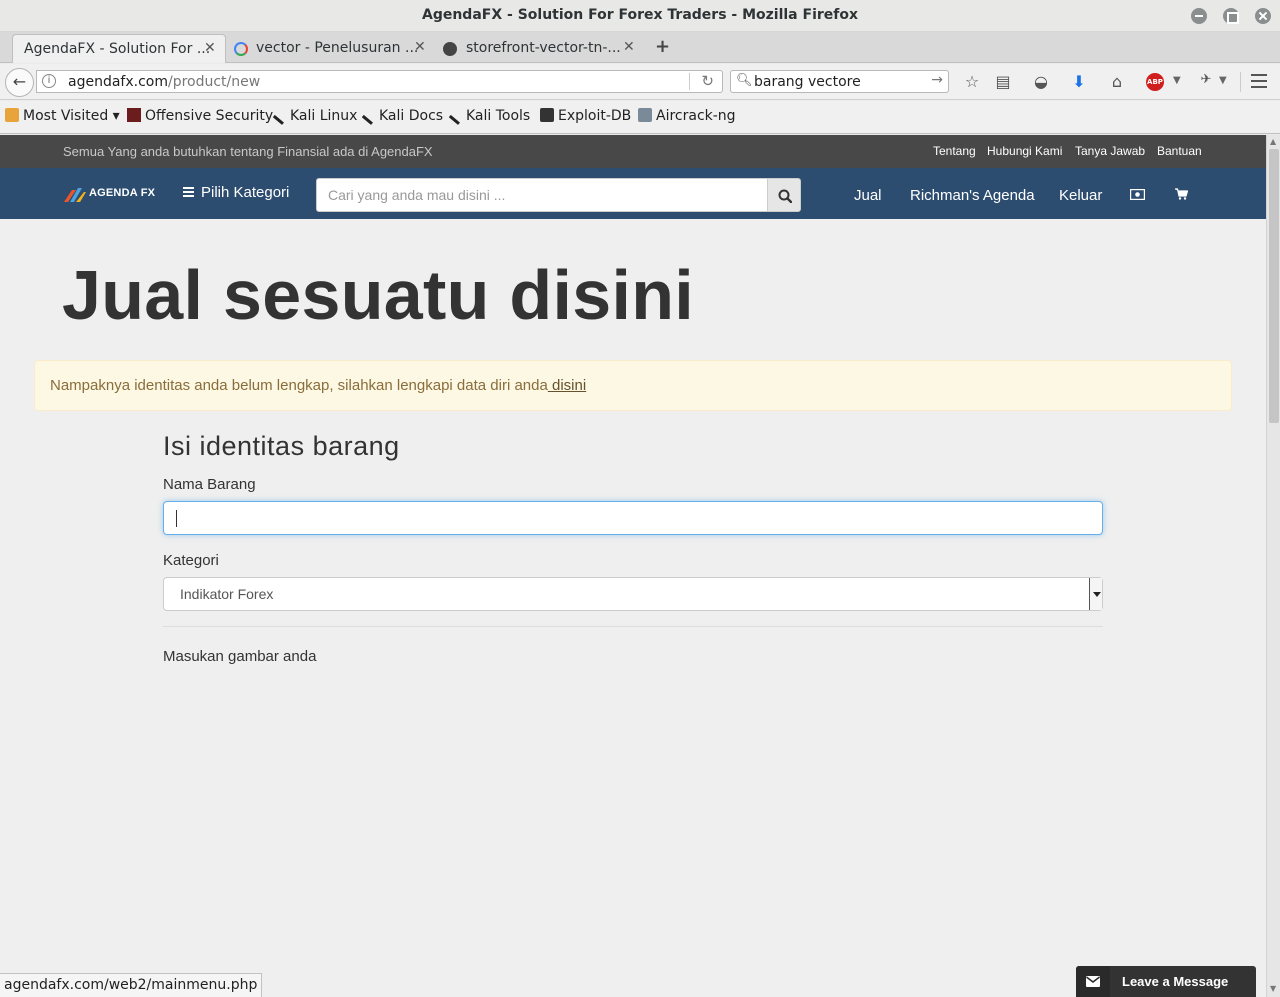 This screenshot has height=997, width=1280. I want to click on top-link-tentang: Tentang, so click(954, 151).